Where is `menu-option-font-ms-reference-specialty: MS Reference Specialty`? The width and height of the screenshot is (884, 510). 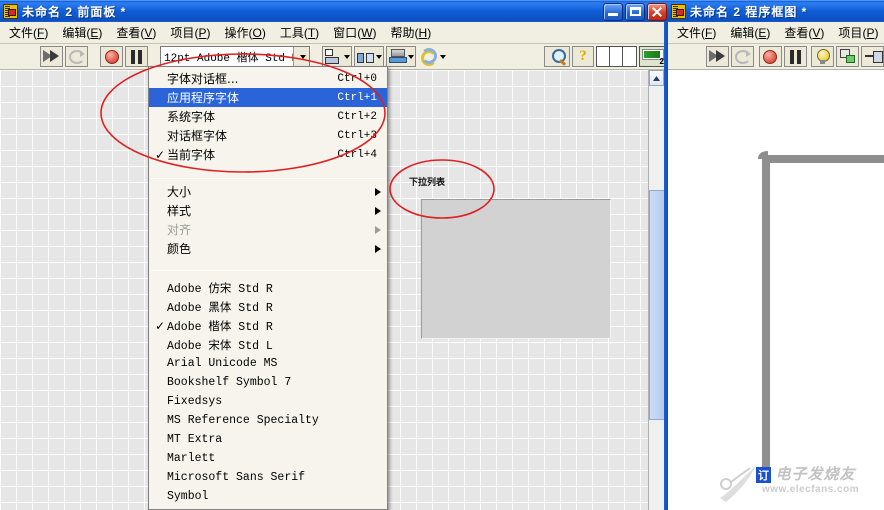
menu-option-font-ms-reference-specialty: MS Reference Specialty is located at coordinates (268, 420).